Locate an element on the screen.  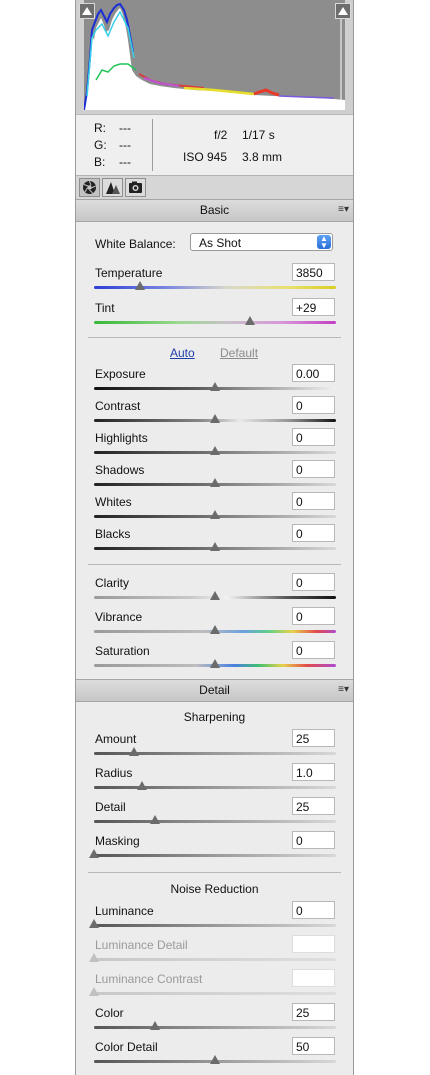
readout-divider is located at coordinates (152, 145).